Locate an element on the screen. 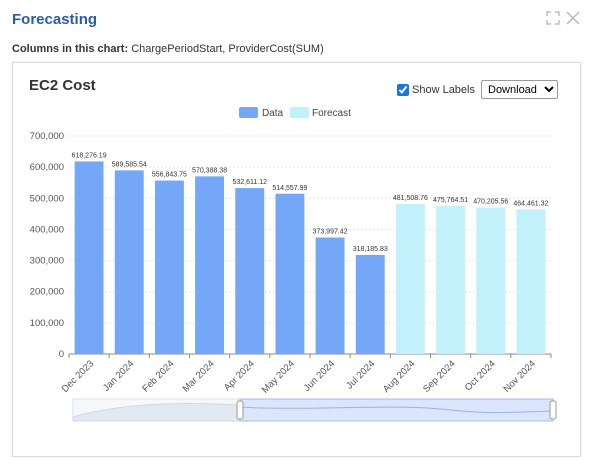 Image resolution: width=592 pixels, height=469 pixels. header-icons is located at coordinates (563, 18).